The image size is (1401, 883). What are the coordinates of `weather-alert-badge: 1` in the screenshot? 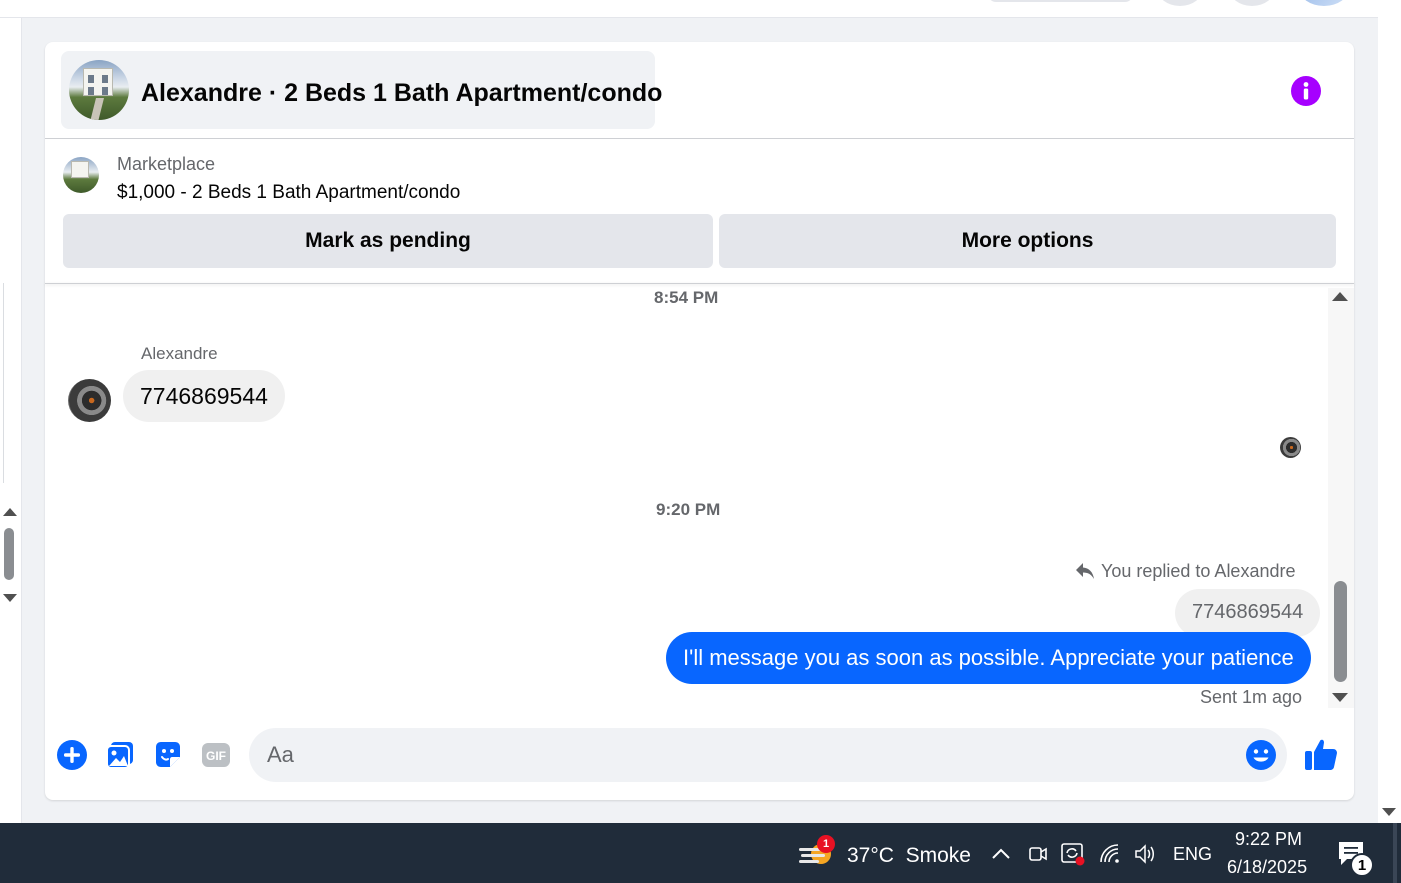 It's located at (826, 844).